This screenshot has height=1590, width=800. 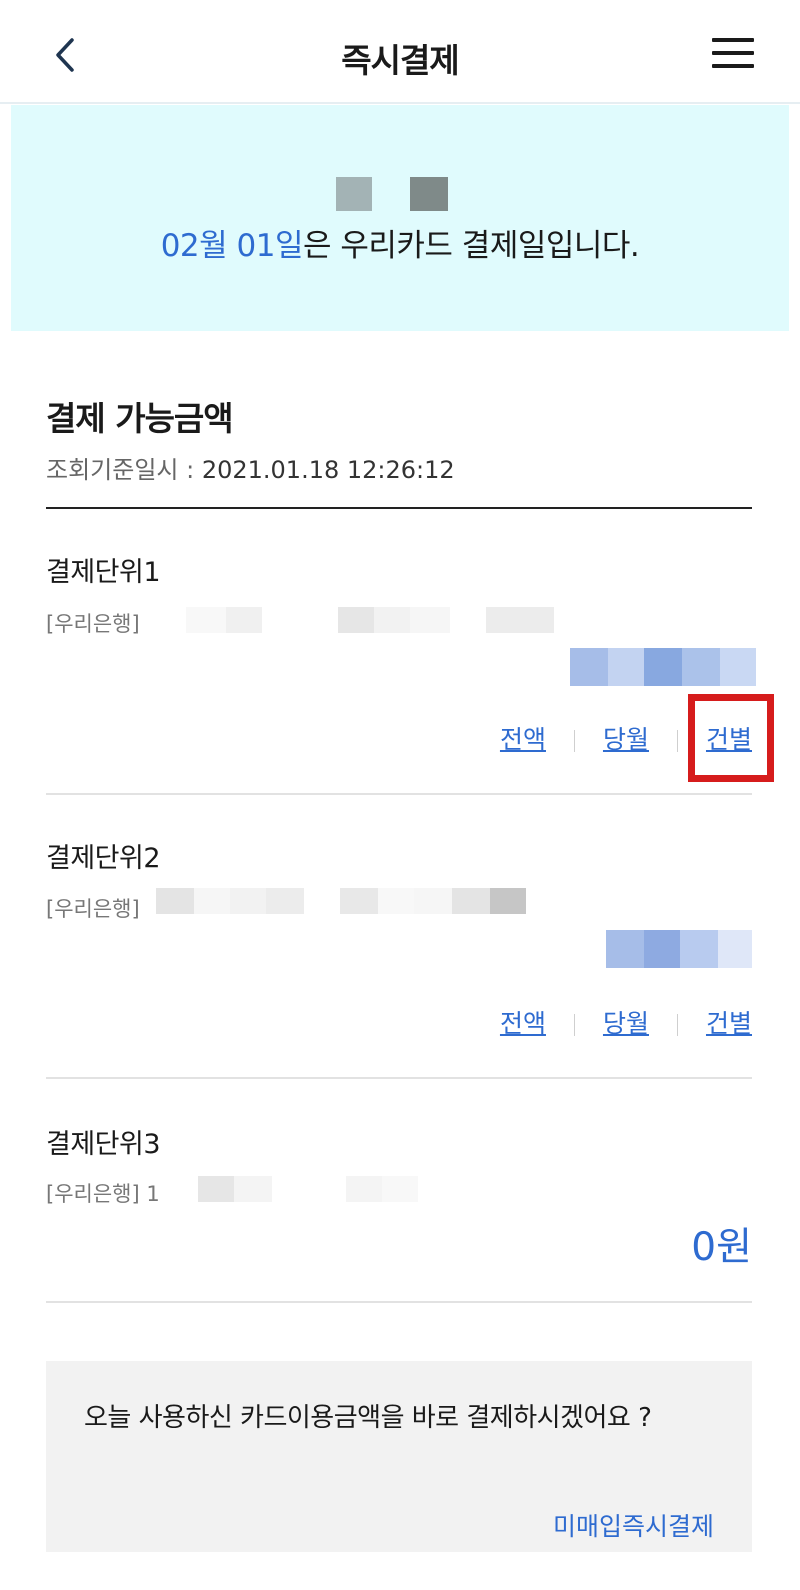 What do you see at coordinates (232, 246) in the screenshot?
I see `payment-date: 02월 01일` at bounding box center [232, 246].